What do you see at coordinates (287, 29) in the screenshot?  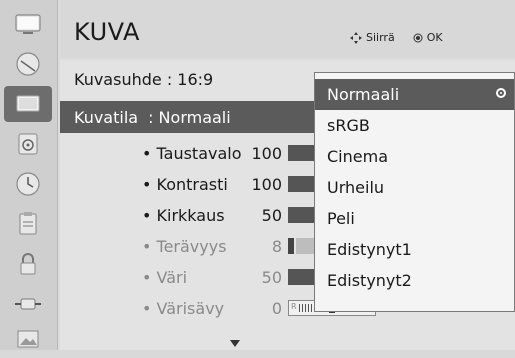 I see `menu-header: KUVA Siirrä OK` at bounding box center [287, 29].